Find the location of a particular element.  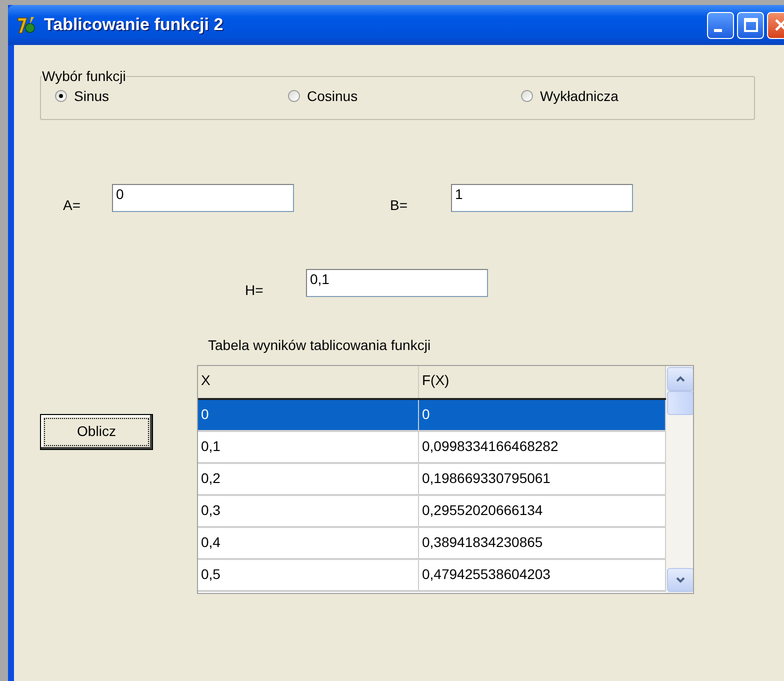

radio-label: Wykładnicza is located at coordinates (579, 96).